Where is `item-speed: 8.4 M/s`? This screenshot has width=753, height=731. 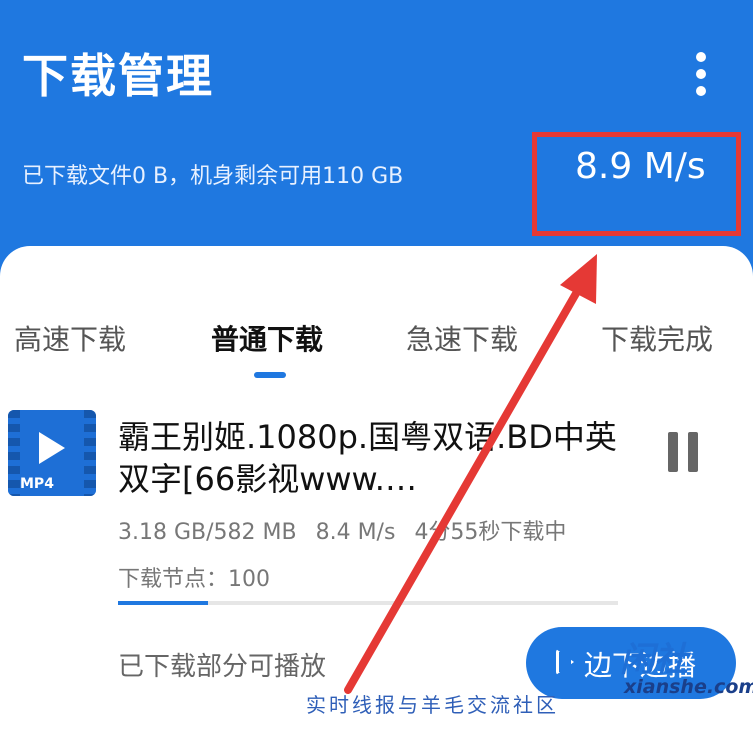 item-speed: 8.4 M/s is located at coordinates (355, 532).